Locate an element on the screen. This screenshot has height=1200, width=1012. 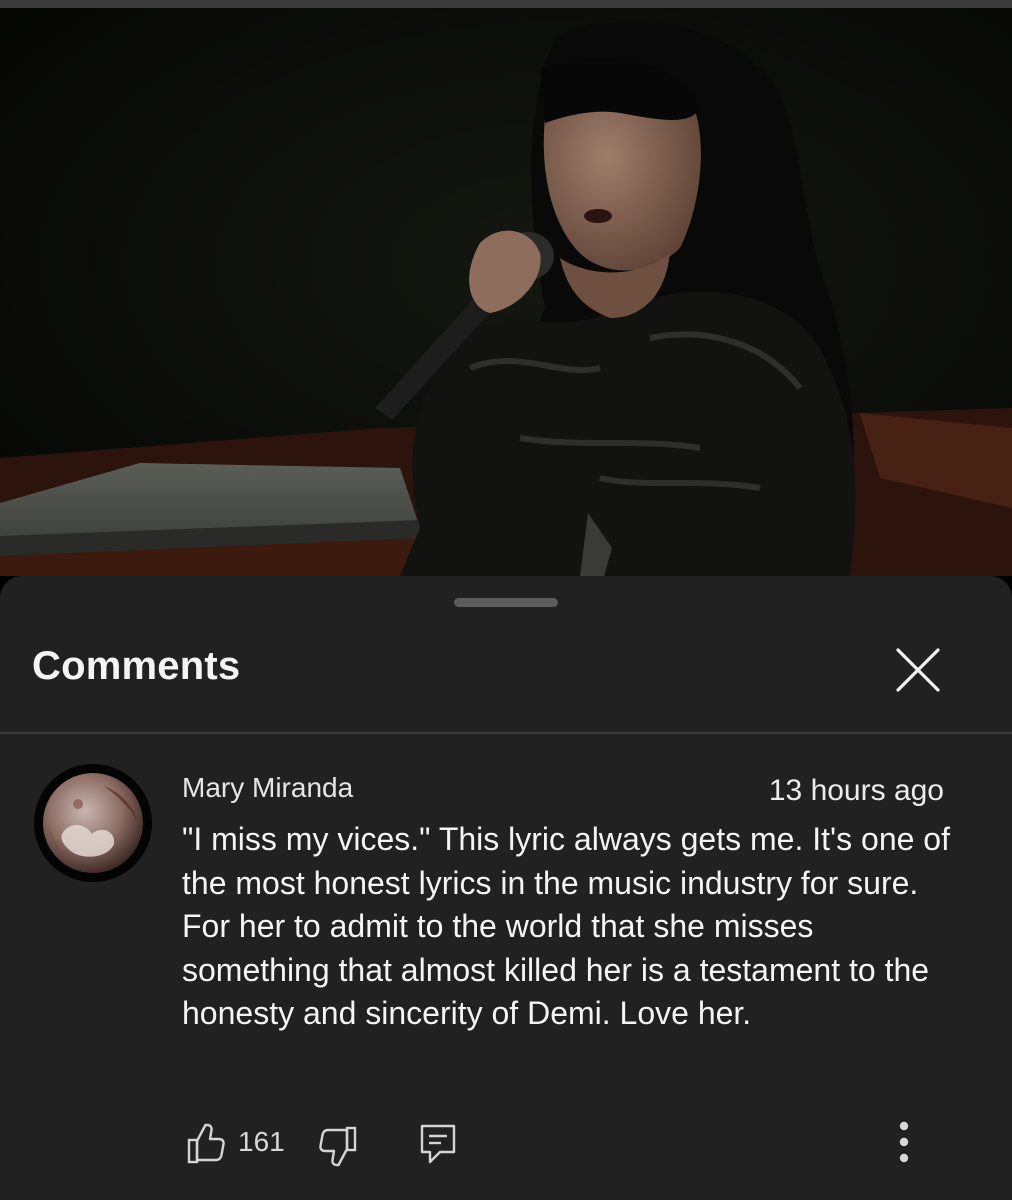
top-status-strip is located at coordinates (506, 4).